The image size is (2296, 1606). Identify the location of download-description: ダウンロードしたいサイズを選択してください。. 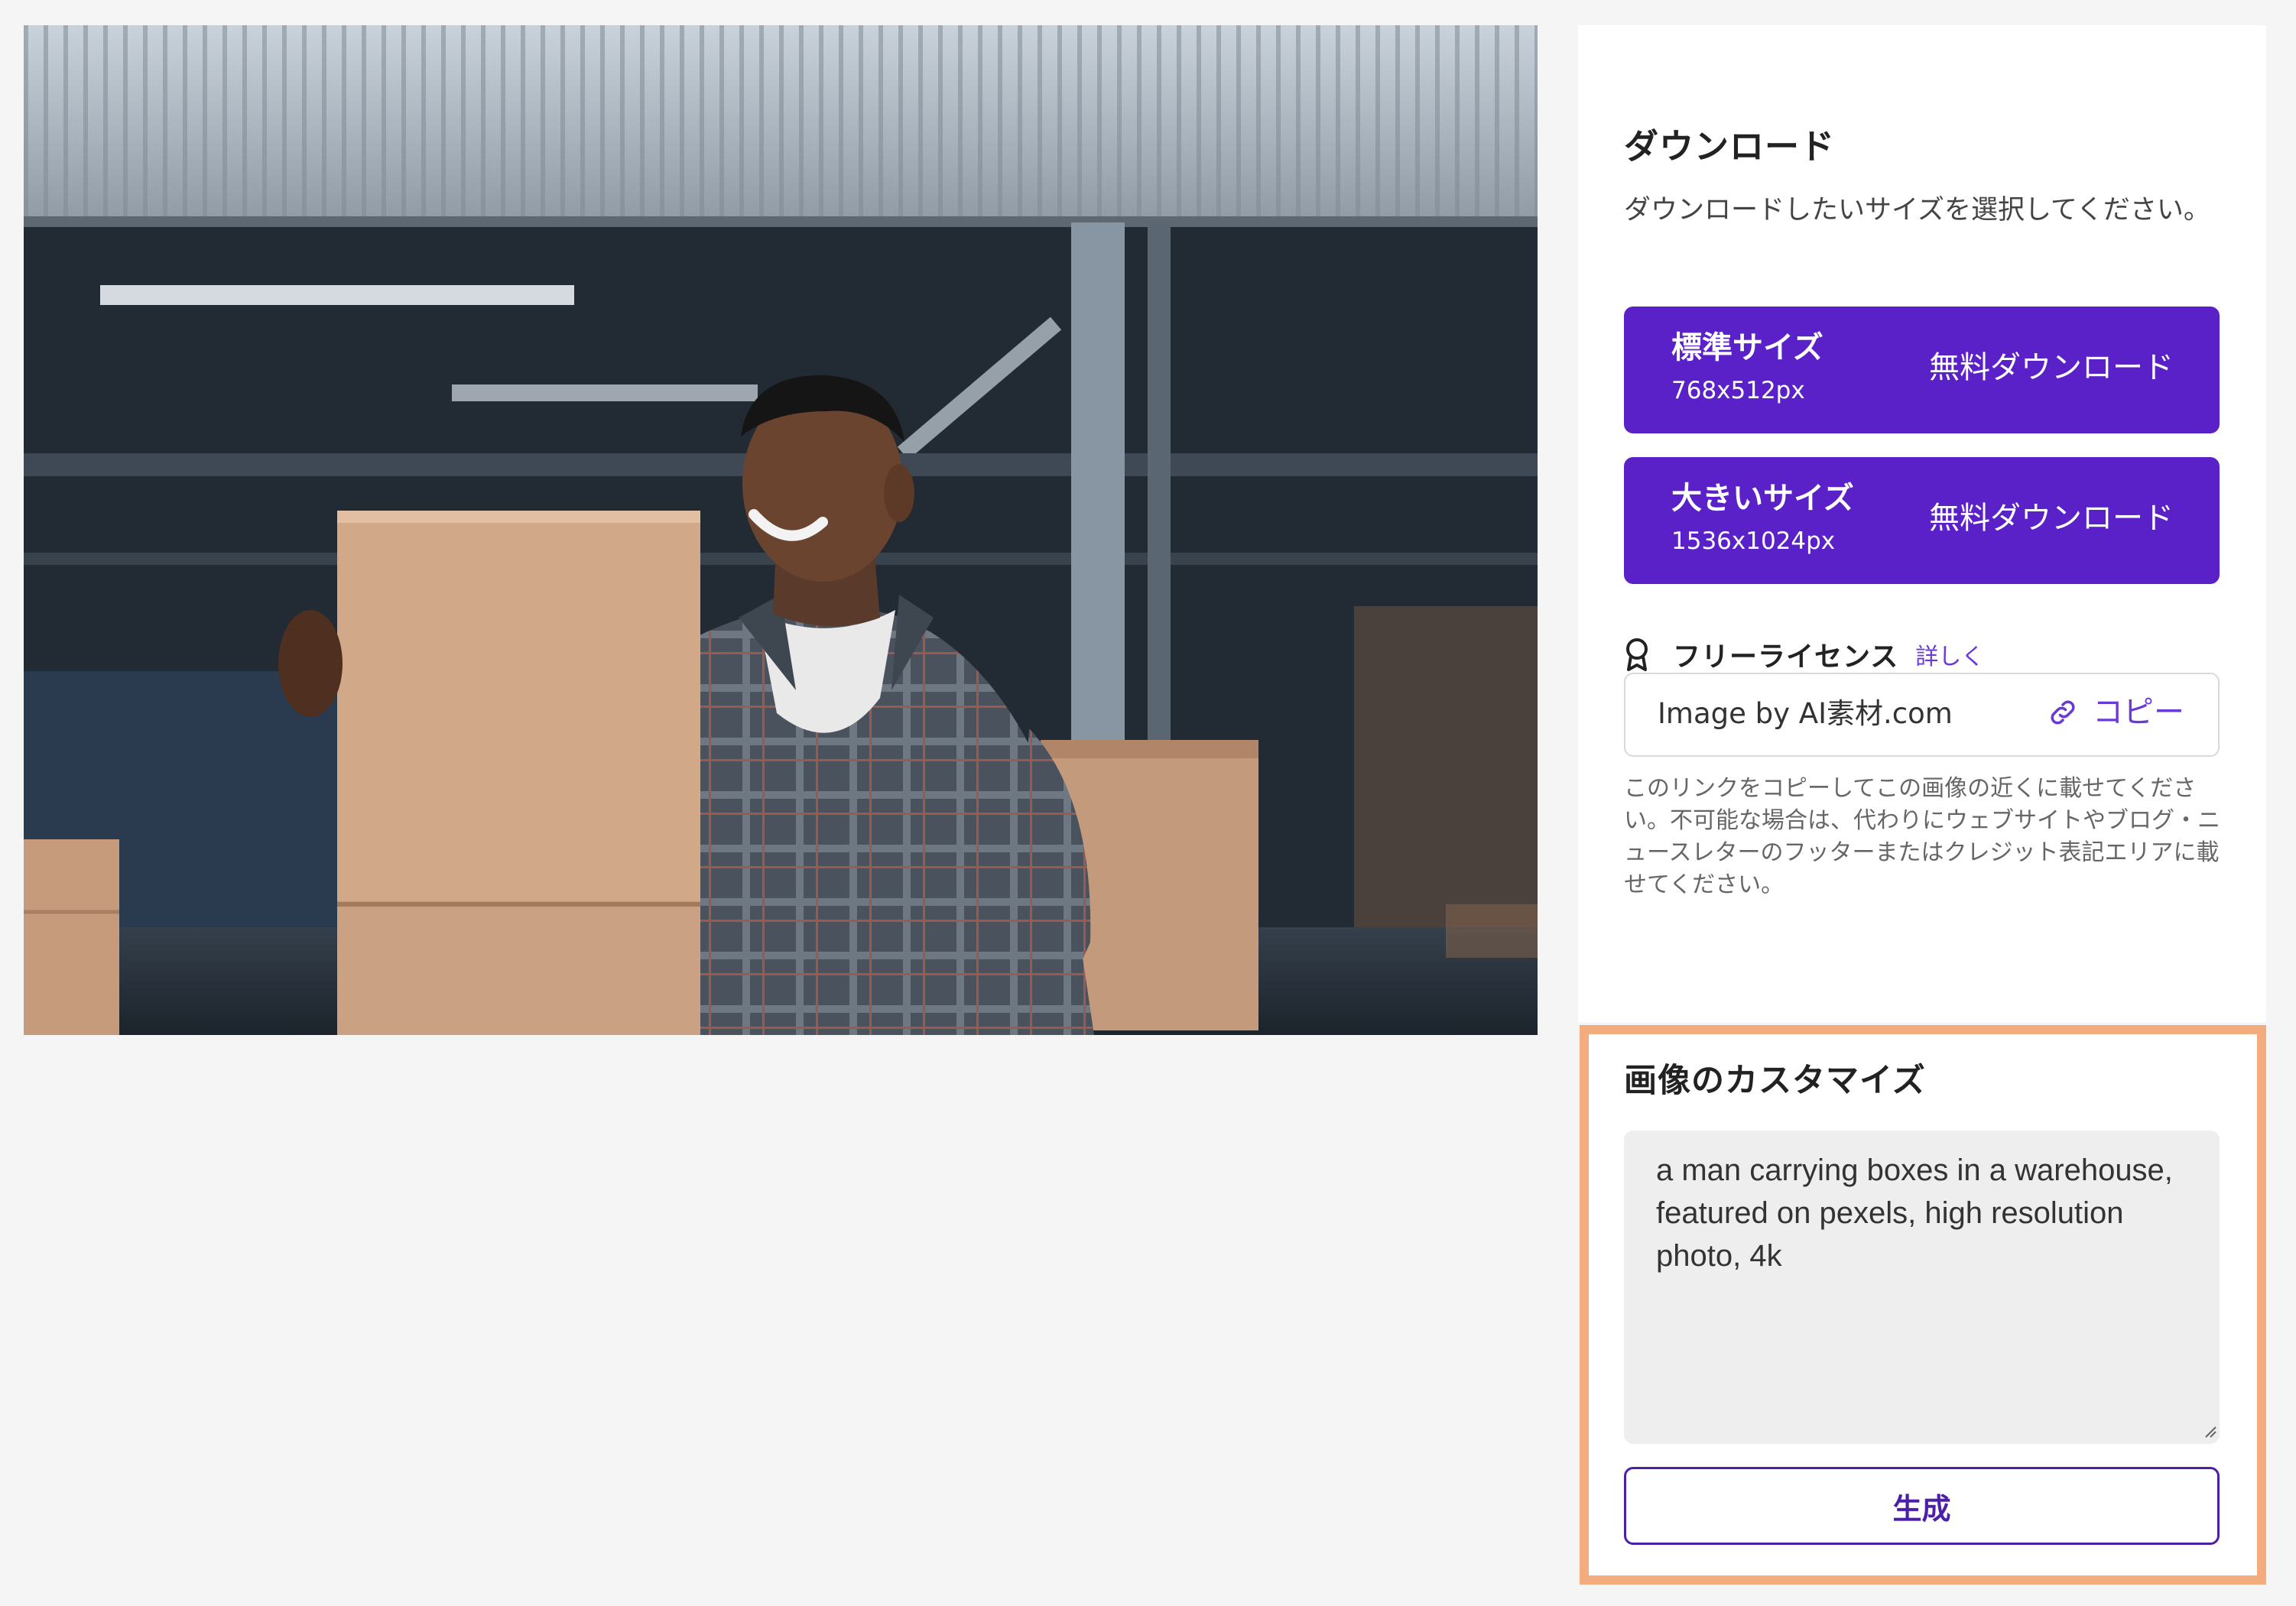
(1917, 210).